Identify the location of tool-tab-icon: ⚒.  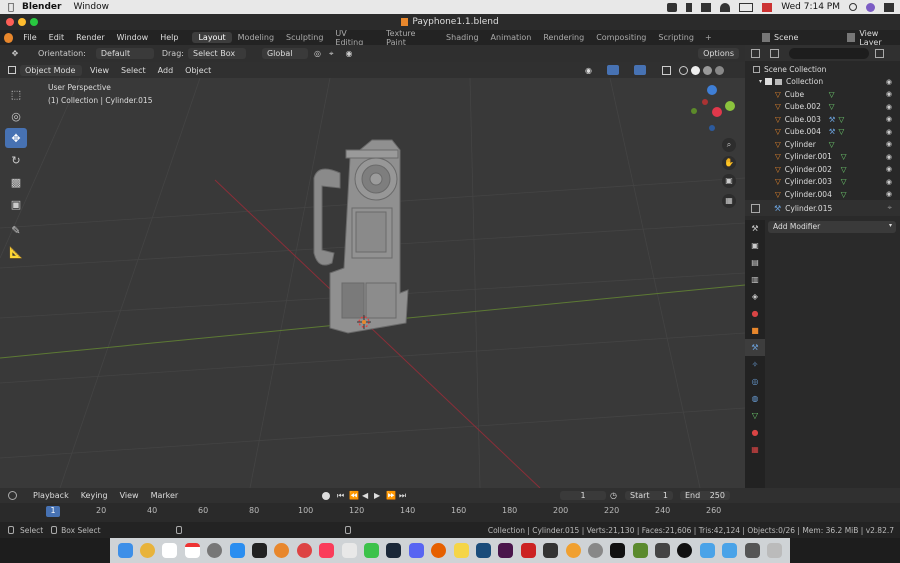
(755, 228).